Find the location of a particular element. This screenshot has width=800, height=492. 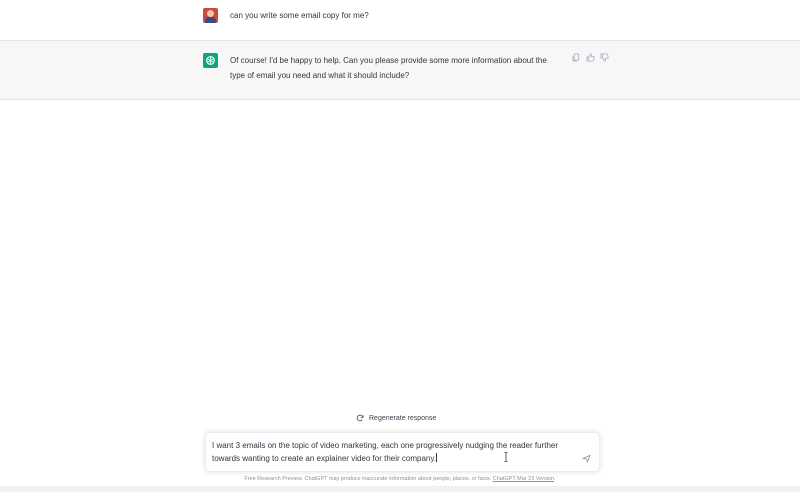

thumbs-up-icon is located at coordinates (590, 57).